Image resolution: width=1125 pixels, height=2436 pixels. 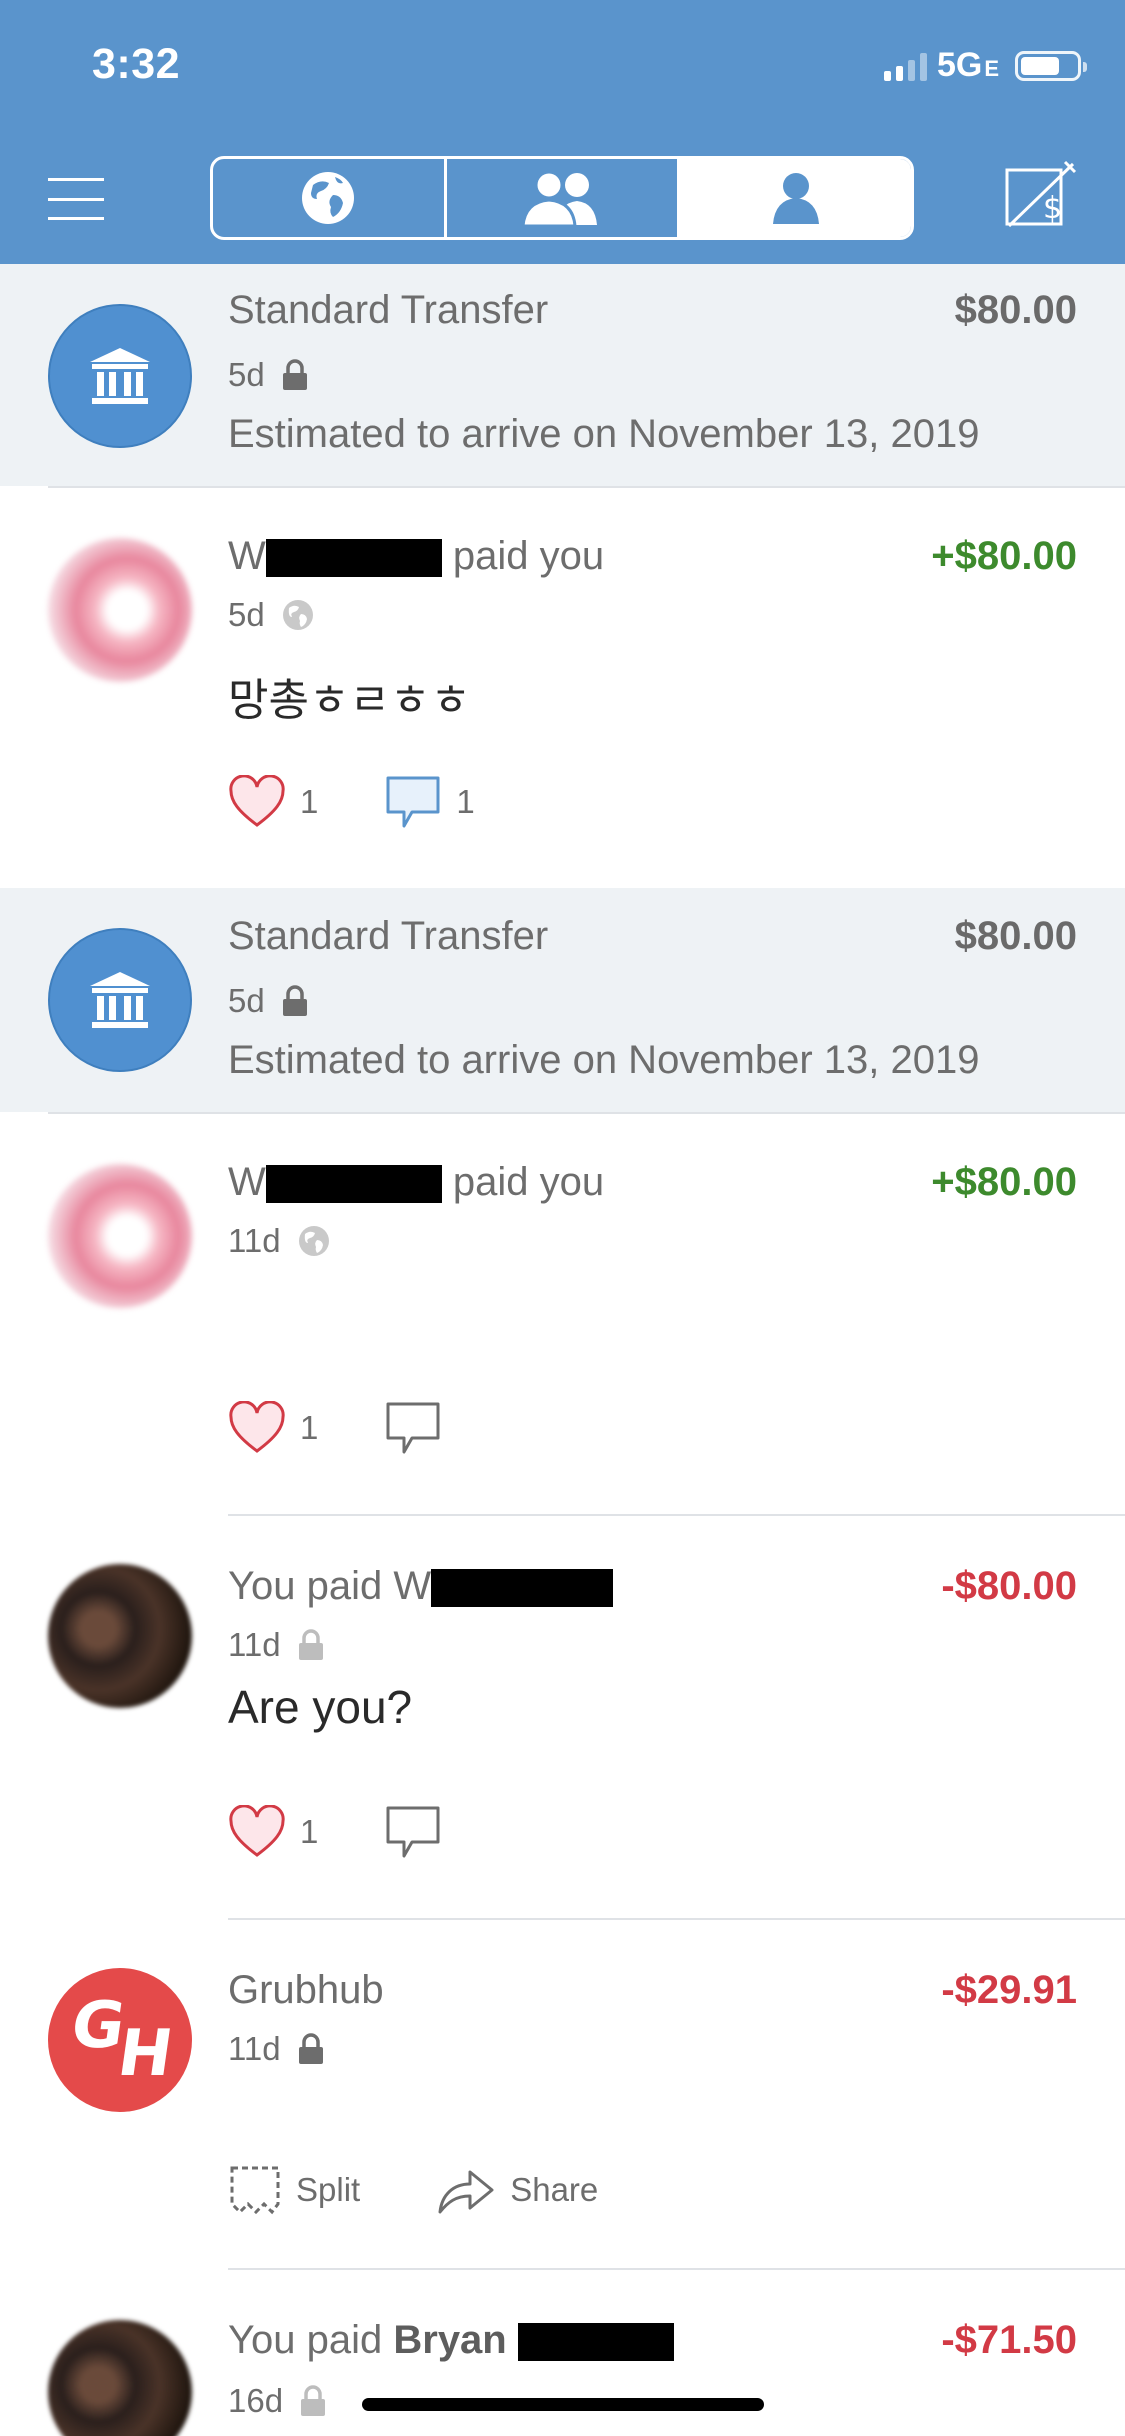 What do you see at coordinates (905, 66) in the screenshot?
I see `cellular-signal-icon` at bounding box center [905, 66].